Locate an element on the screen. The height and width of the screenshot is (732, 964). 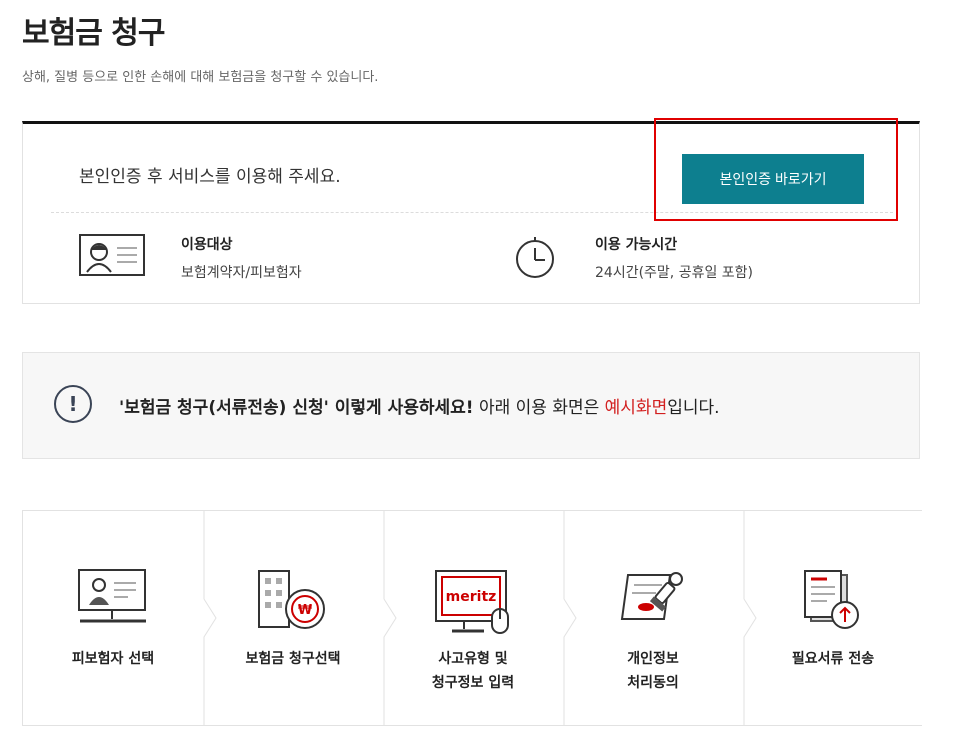
building-won-icon: ₩ is located at coordinates (291, 599).